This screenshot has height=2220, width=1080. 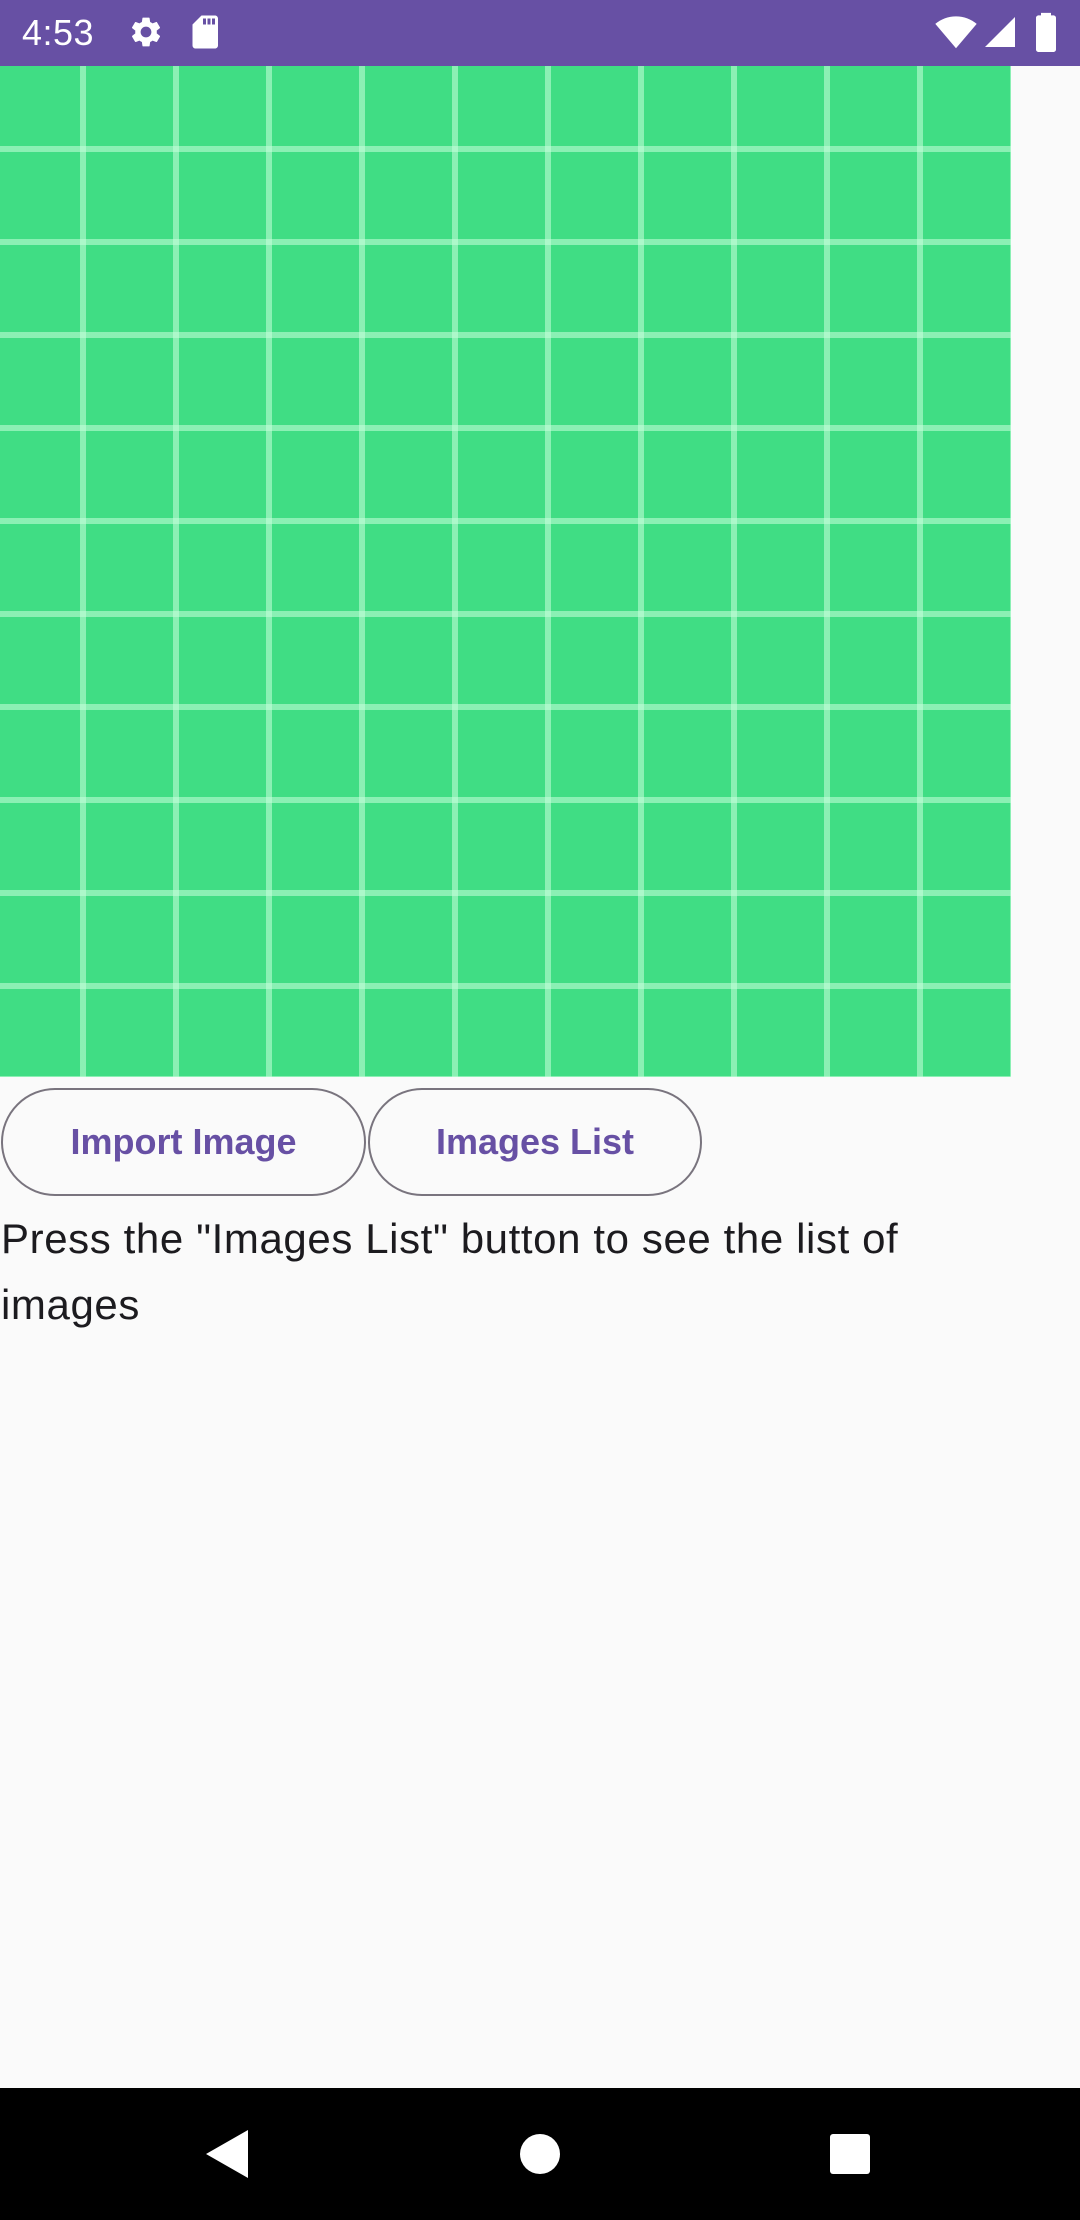 What do you see at coordinates (146, 32) in the screenshot?
I see `gear-icon` at bounding box center [146, 32].